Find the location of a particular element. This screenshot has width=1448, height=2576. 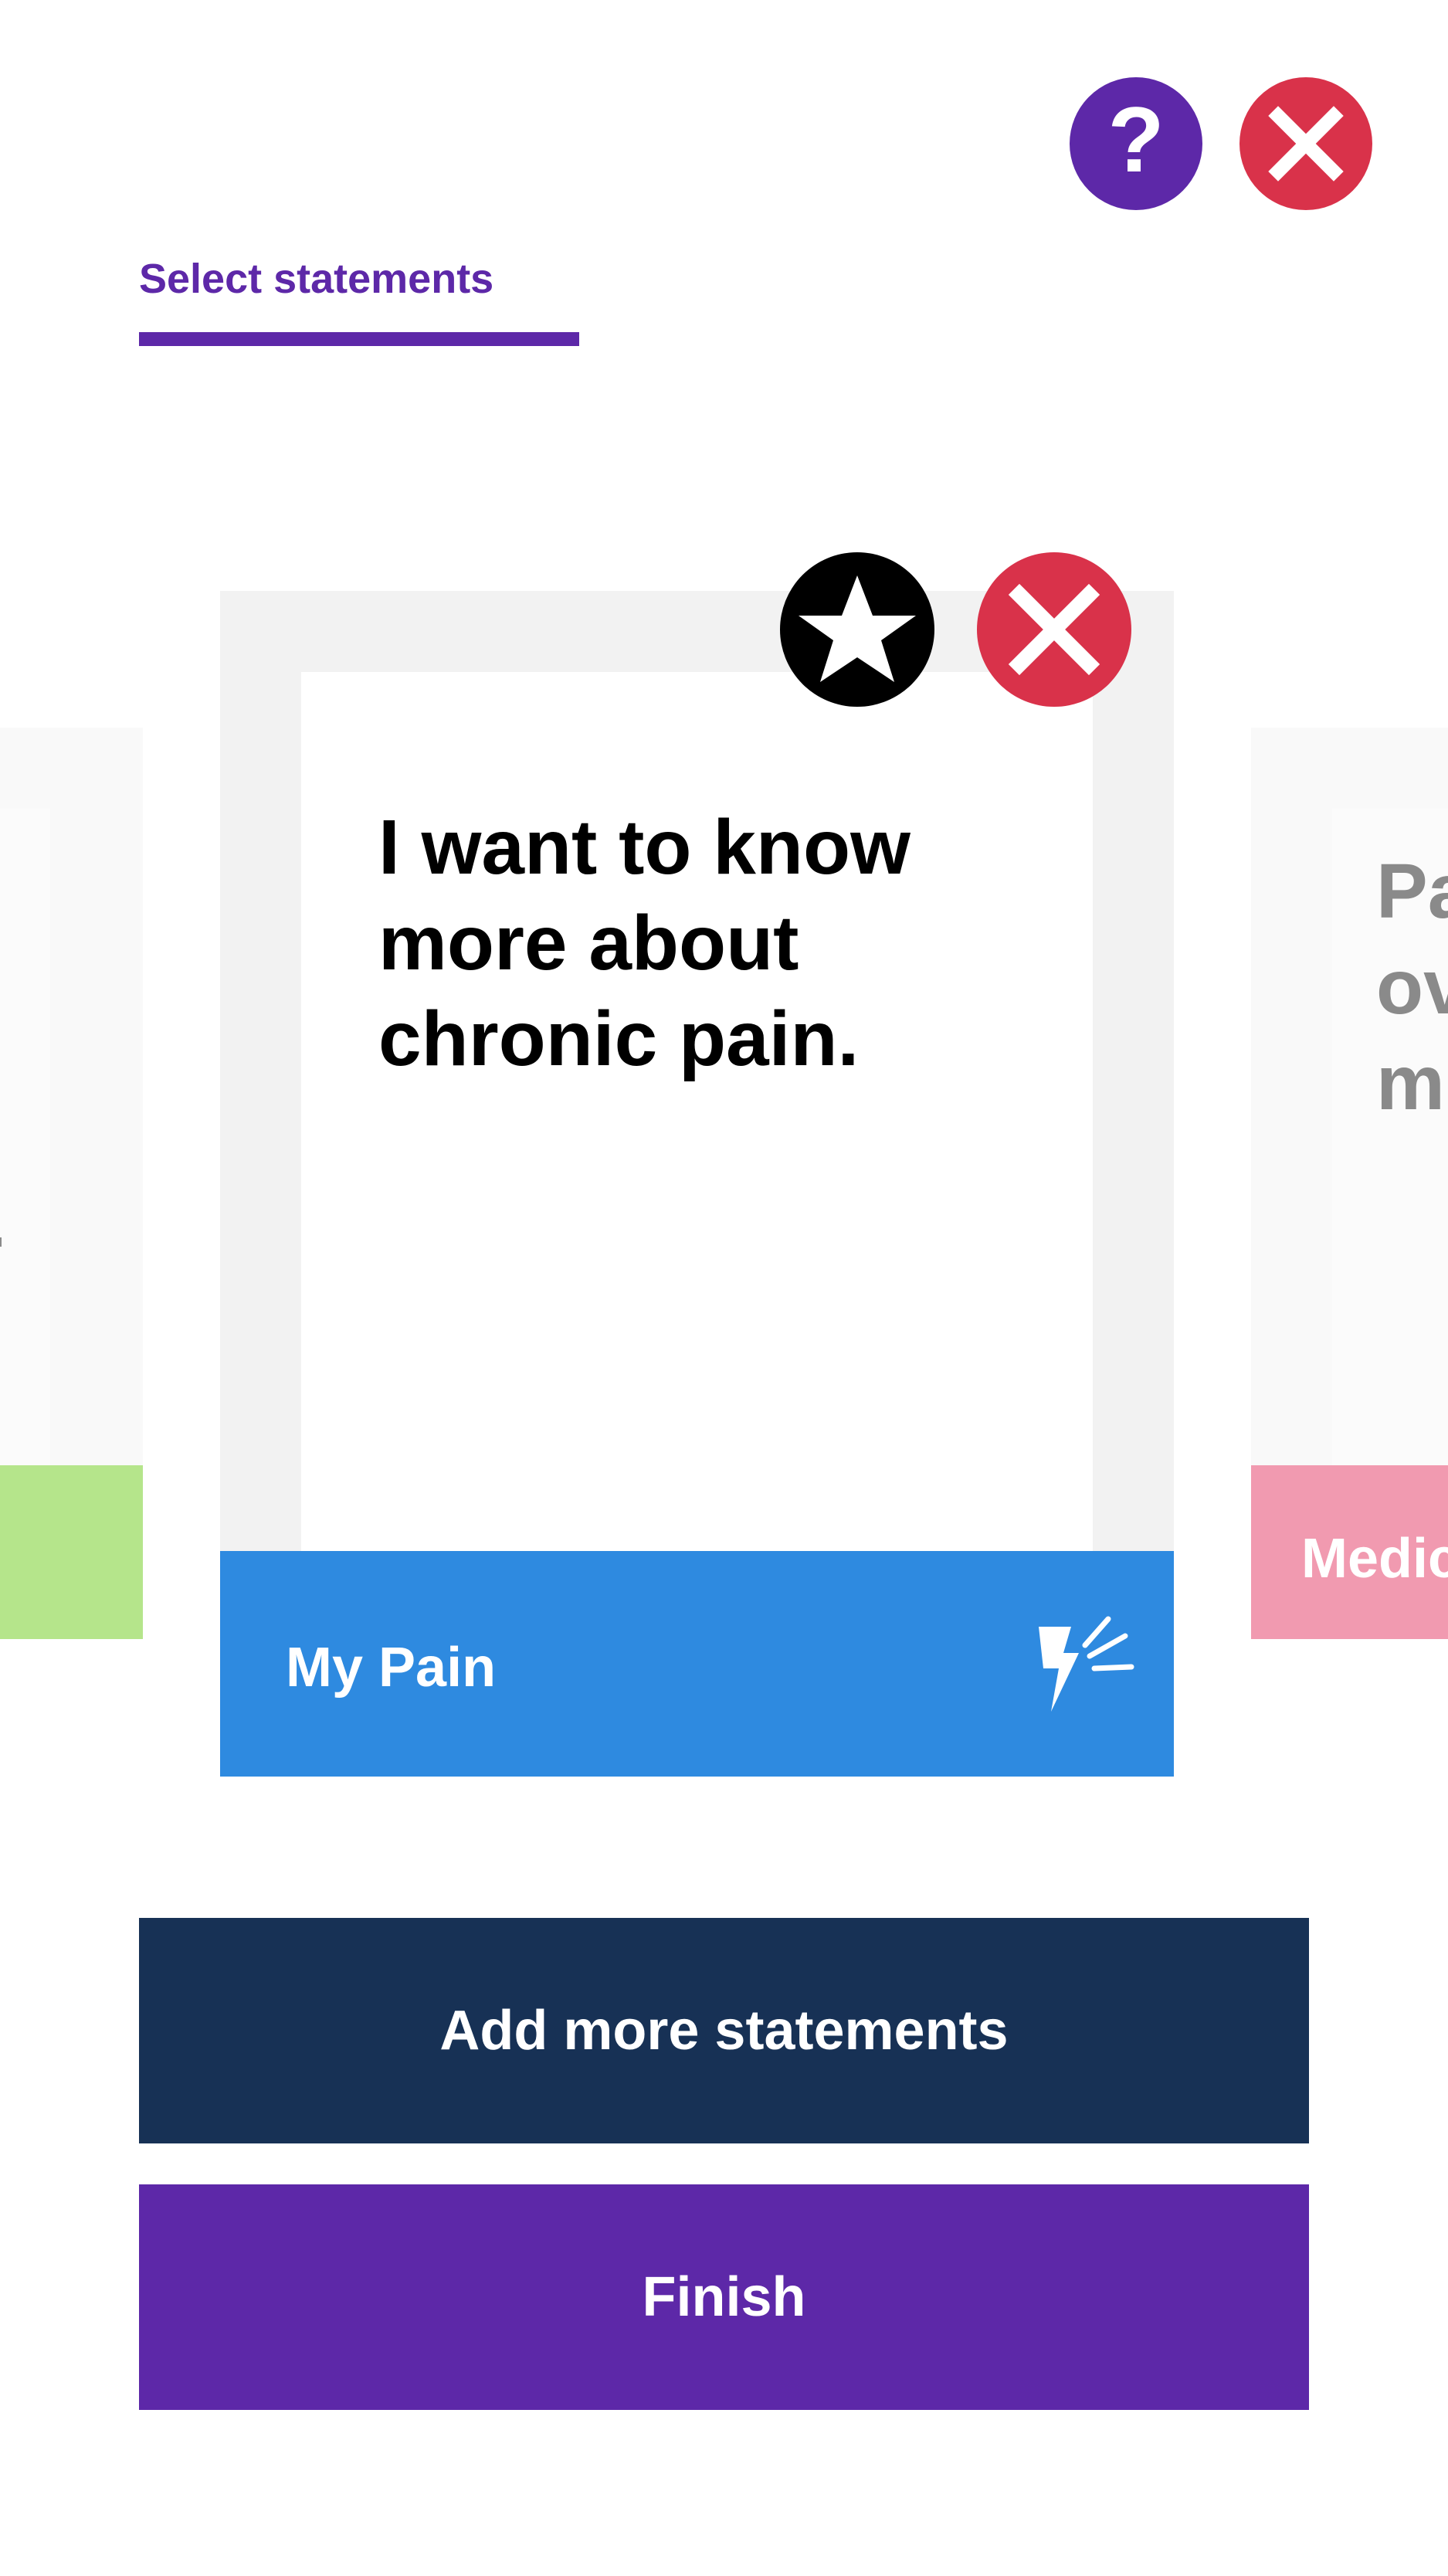

tab-select-statements: Select statements is located at coordinates (359, 301).